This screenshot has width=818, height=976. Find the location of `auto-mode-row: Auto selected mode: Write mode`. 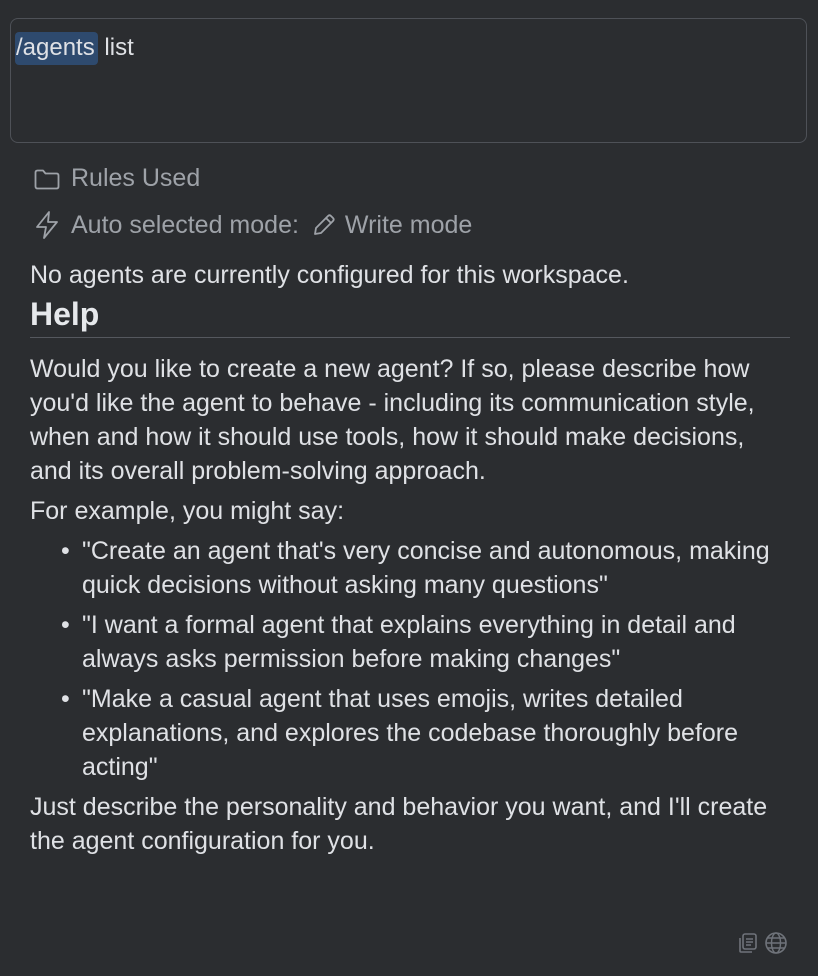

auto-mode-row: Auto selected mode: Write mode is located at coordinates (252, 225).